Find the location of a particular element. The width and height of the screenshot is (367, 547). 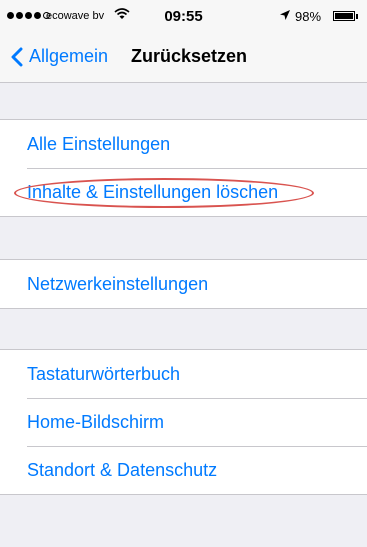

battery-icon is located at coordinates (345, 16).